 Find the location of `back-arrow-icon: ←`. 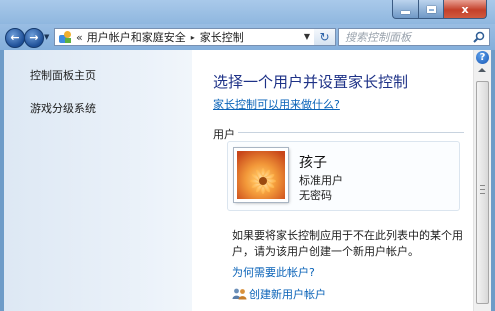

back-arrow-icon: ← is located at coordinates (15, 37).